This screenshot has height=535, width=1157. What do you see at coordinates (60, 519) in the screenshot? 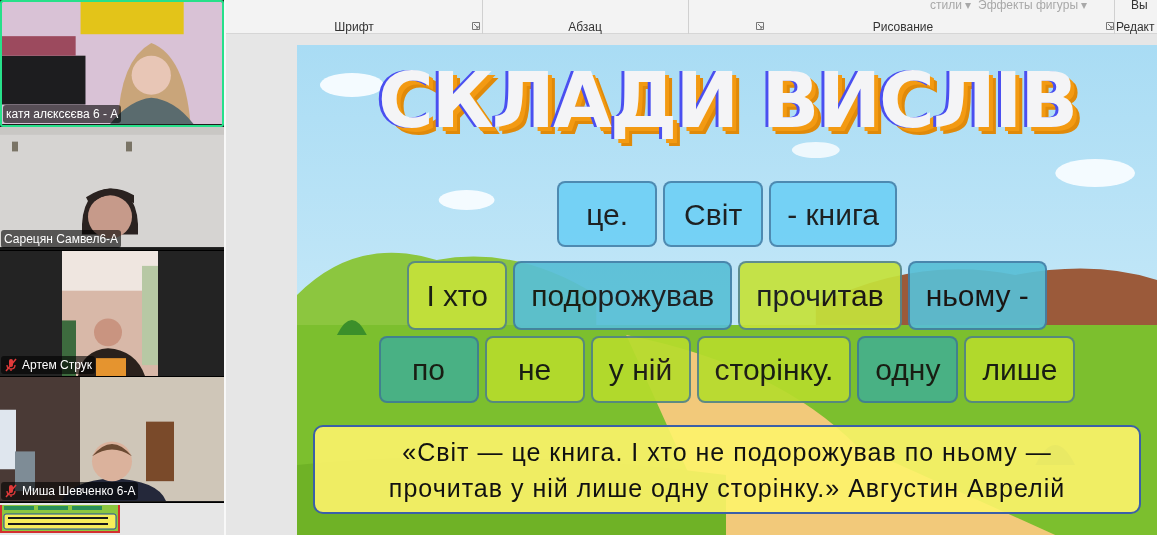
I see `slide-thumbnail` at bounding box center [60, 519].